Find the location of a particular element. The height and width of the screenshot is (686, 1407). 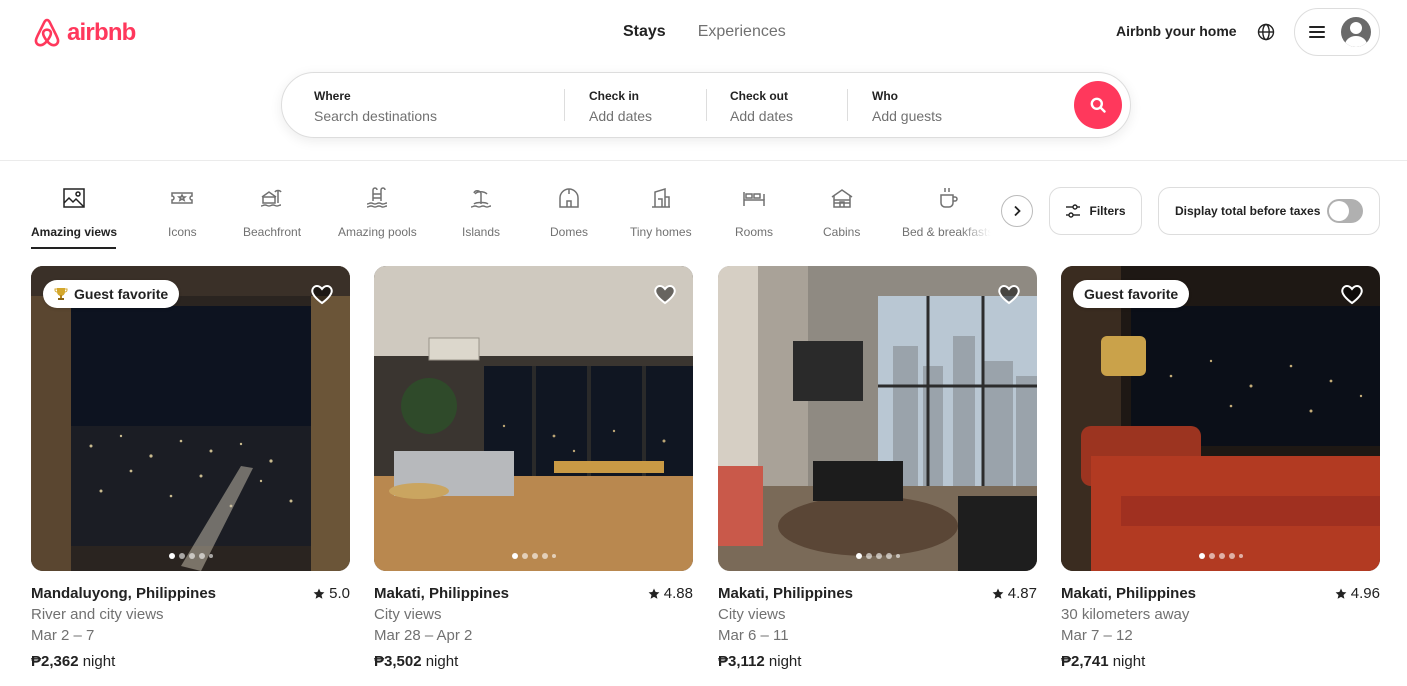

listing-price: ₱2,362 night is located at coordinates (190, 662).